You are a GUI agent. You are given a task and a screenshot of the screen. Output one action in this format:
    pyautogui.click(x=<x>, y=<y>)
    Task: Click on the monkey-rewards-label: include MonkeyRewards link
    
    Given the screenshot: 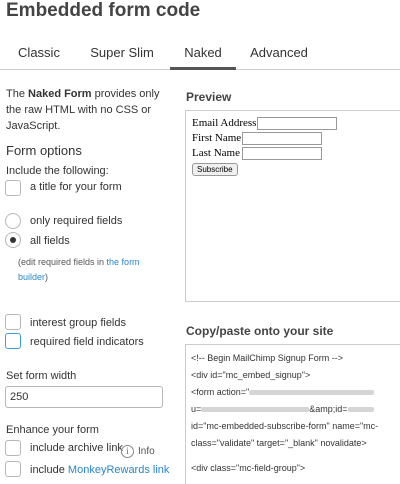 What is the action you would take?
    pyautogui.click(x=99, y=470)
    